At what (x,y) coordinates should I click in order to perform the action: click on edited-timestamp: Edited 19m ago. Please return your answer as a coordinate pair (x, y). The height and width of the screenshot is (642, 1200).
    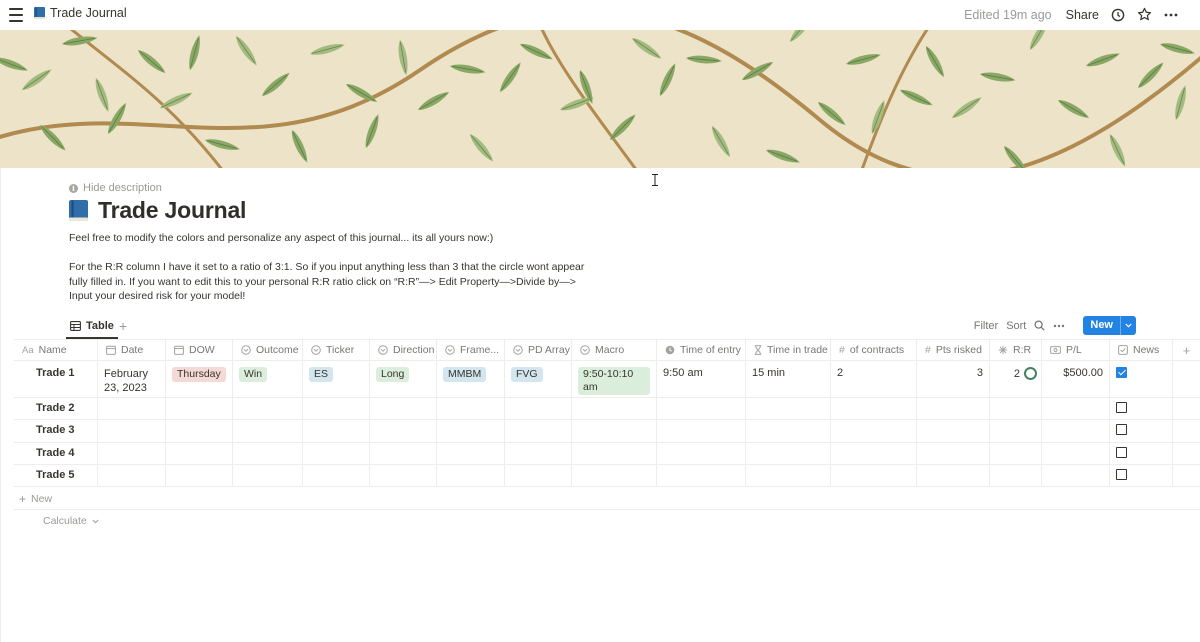
    Looking at the image, I should click on (1008, 14).